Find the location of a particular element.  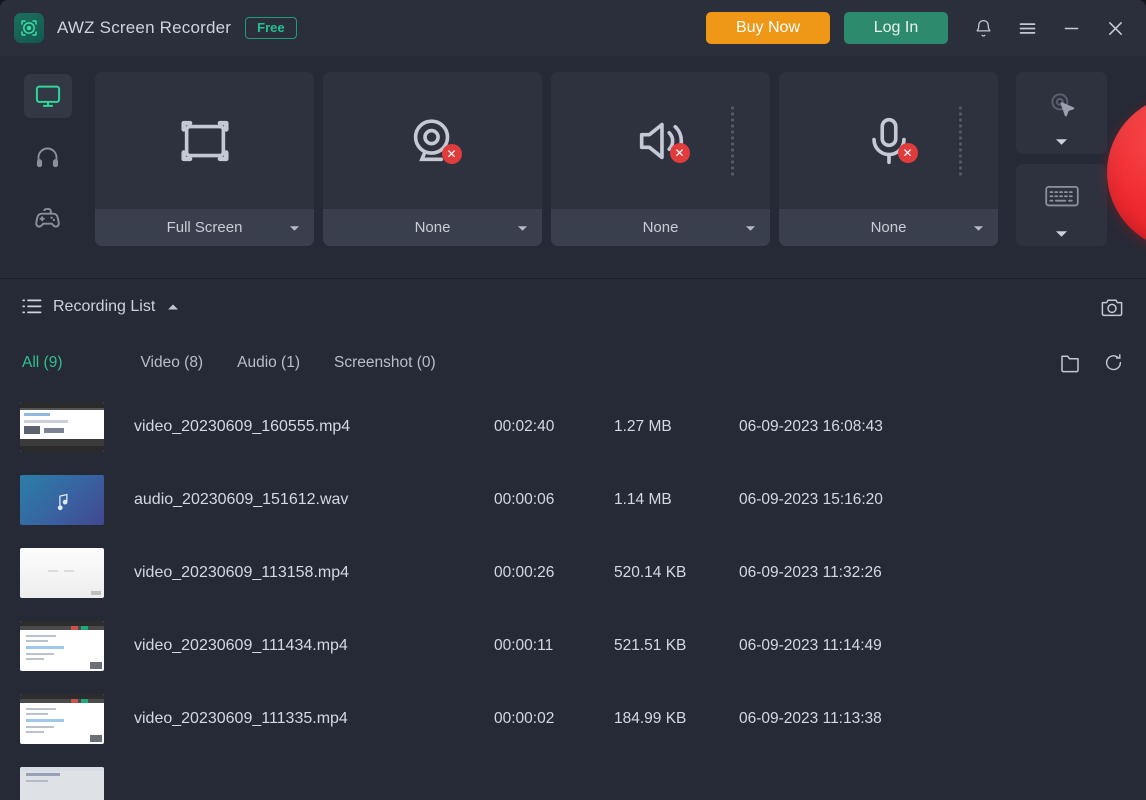

speaker-dropdown: None is located at coordinates (660, 227).